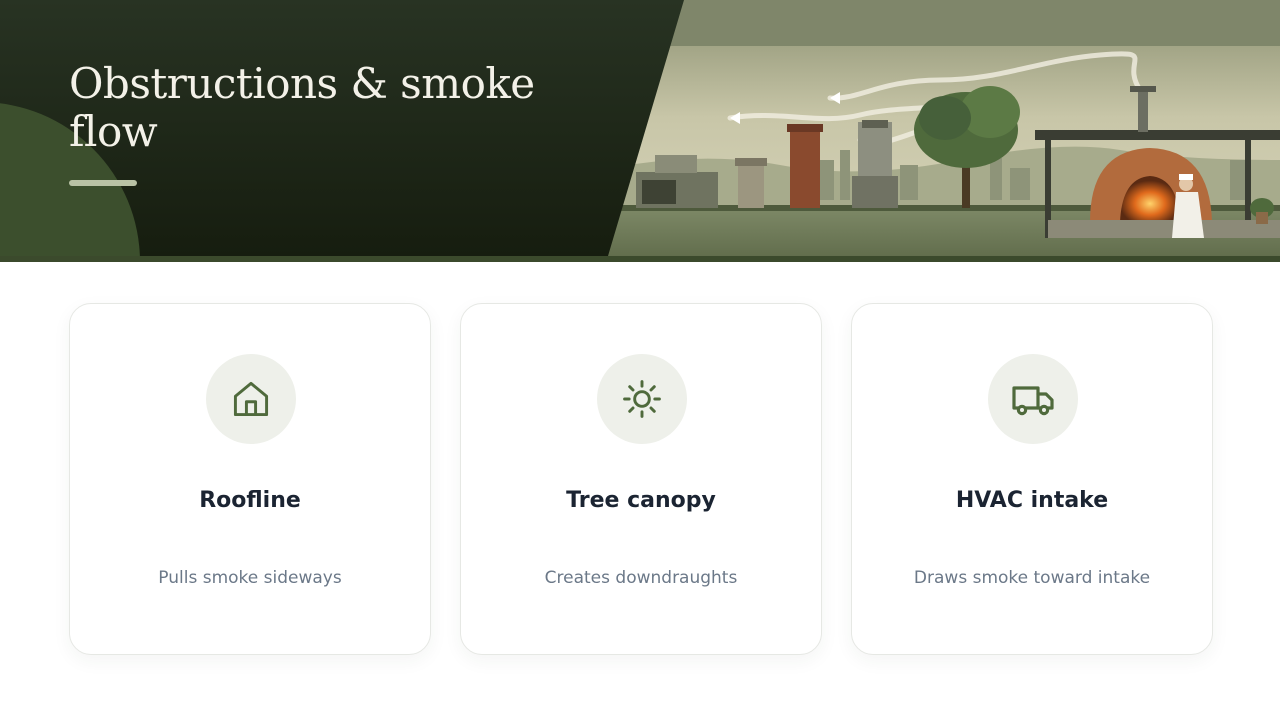 The width and height of the screenshot is (1280, 720). What do you see at coordinates (1033, 399) in the screenshot?
I see `truck-icon` at bounding box center [1033, 399].